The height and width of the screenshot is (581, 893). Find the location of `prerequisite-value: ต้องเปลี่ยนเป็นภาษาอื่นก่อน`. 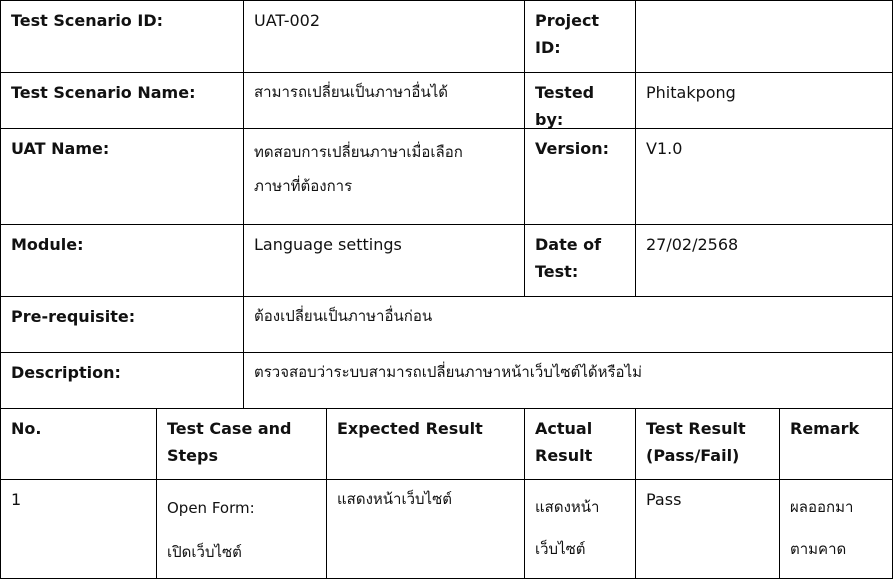

prerequisite-value: ต้องเปลี่ยนเป็นภาษาอื่นก่อน is located at coordinates (568, 325).